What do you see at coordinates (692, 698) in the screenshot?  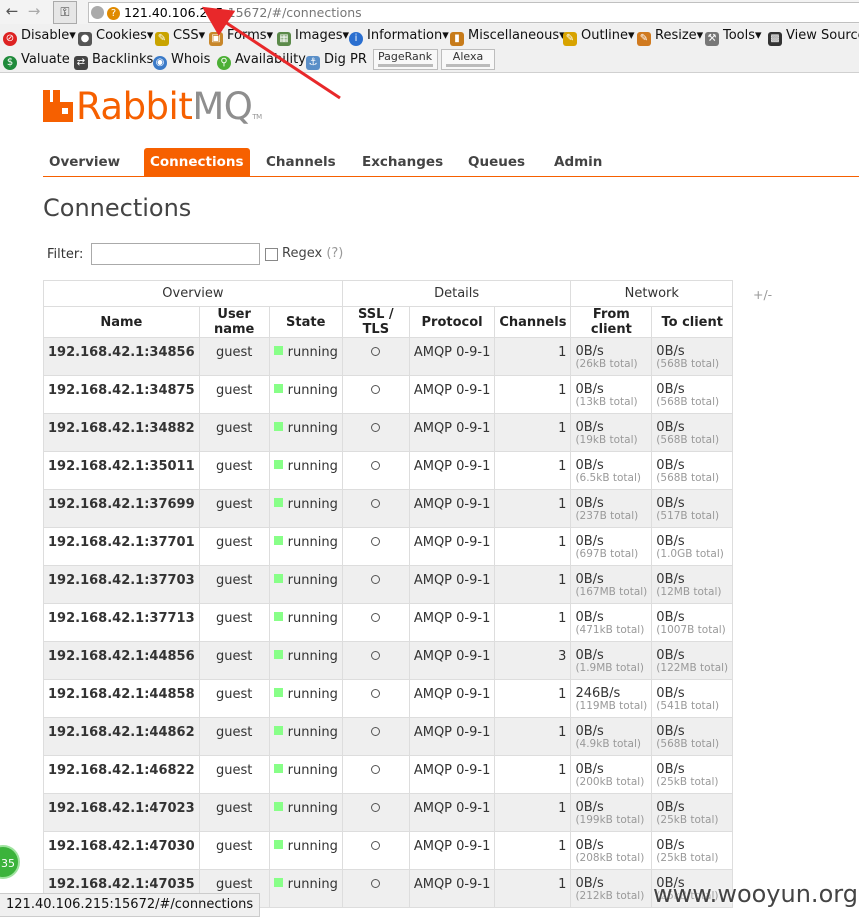 I see `to-client-rate: 0B/s (541B total)` at bounding box center [692, 698].